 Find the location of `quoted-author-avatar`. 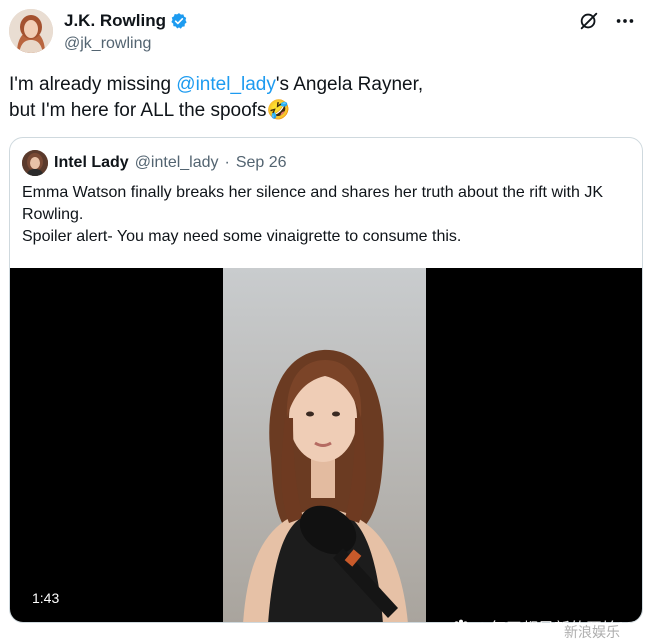

quoted-author-avatar is located at coordinates (35, 163).